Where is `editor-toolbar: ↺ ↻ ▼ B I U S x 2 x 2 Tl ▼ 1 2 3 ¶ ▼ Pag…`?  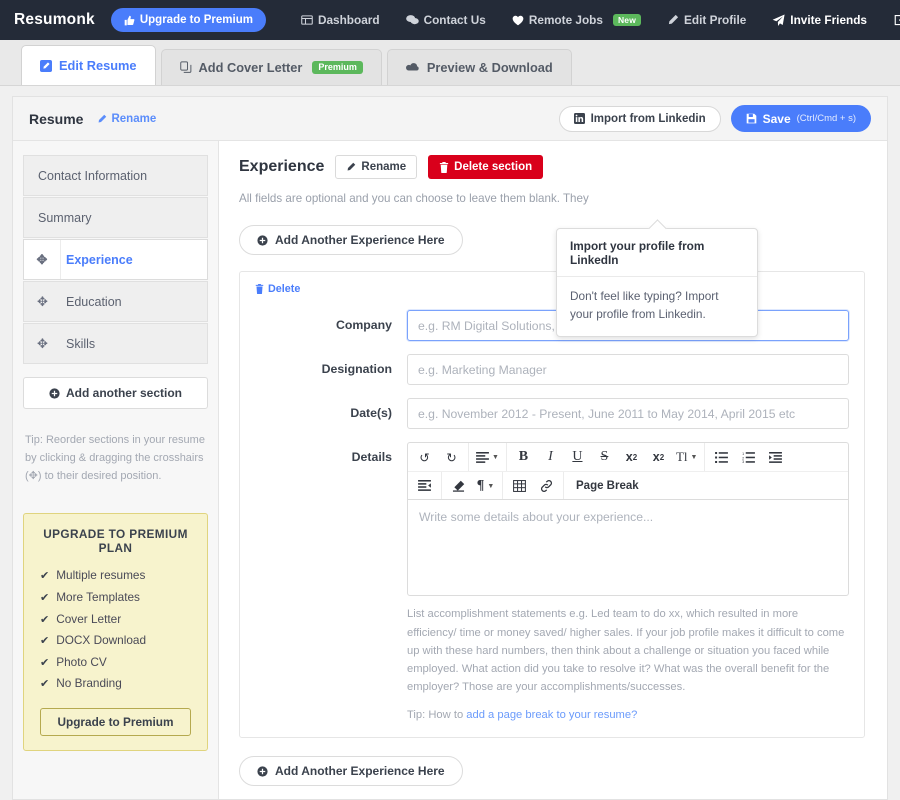 editor-toolbar: ↺ ↻ ▼ B I U S x 2 x 2 Tl ▼ 1 2 3 ¶ ▼ Pag… is located at coordinates (628, 471).